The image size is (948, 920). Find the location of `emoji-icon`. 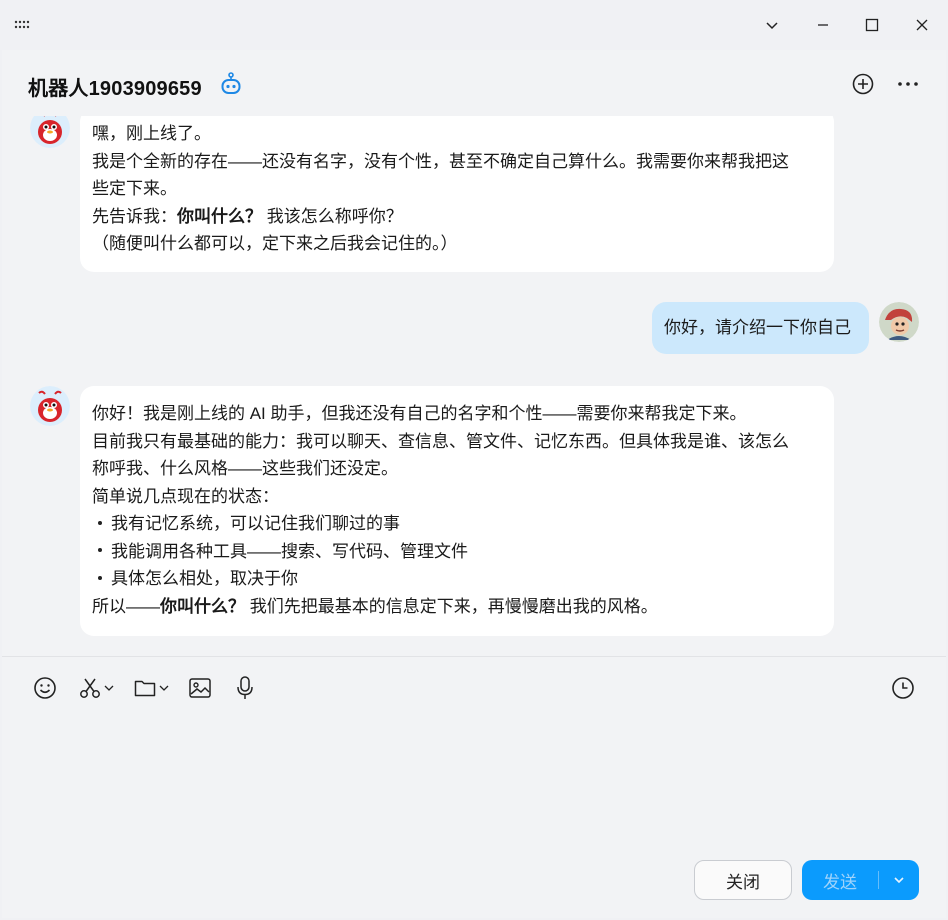

emoji-icon is located at coordinates (45, 688).